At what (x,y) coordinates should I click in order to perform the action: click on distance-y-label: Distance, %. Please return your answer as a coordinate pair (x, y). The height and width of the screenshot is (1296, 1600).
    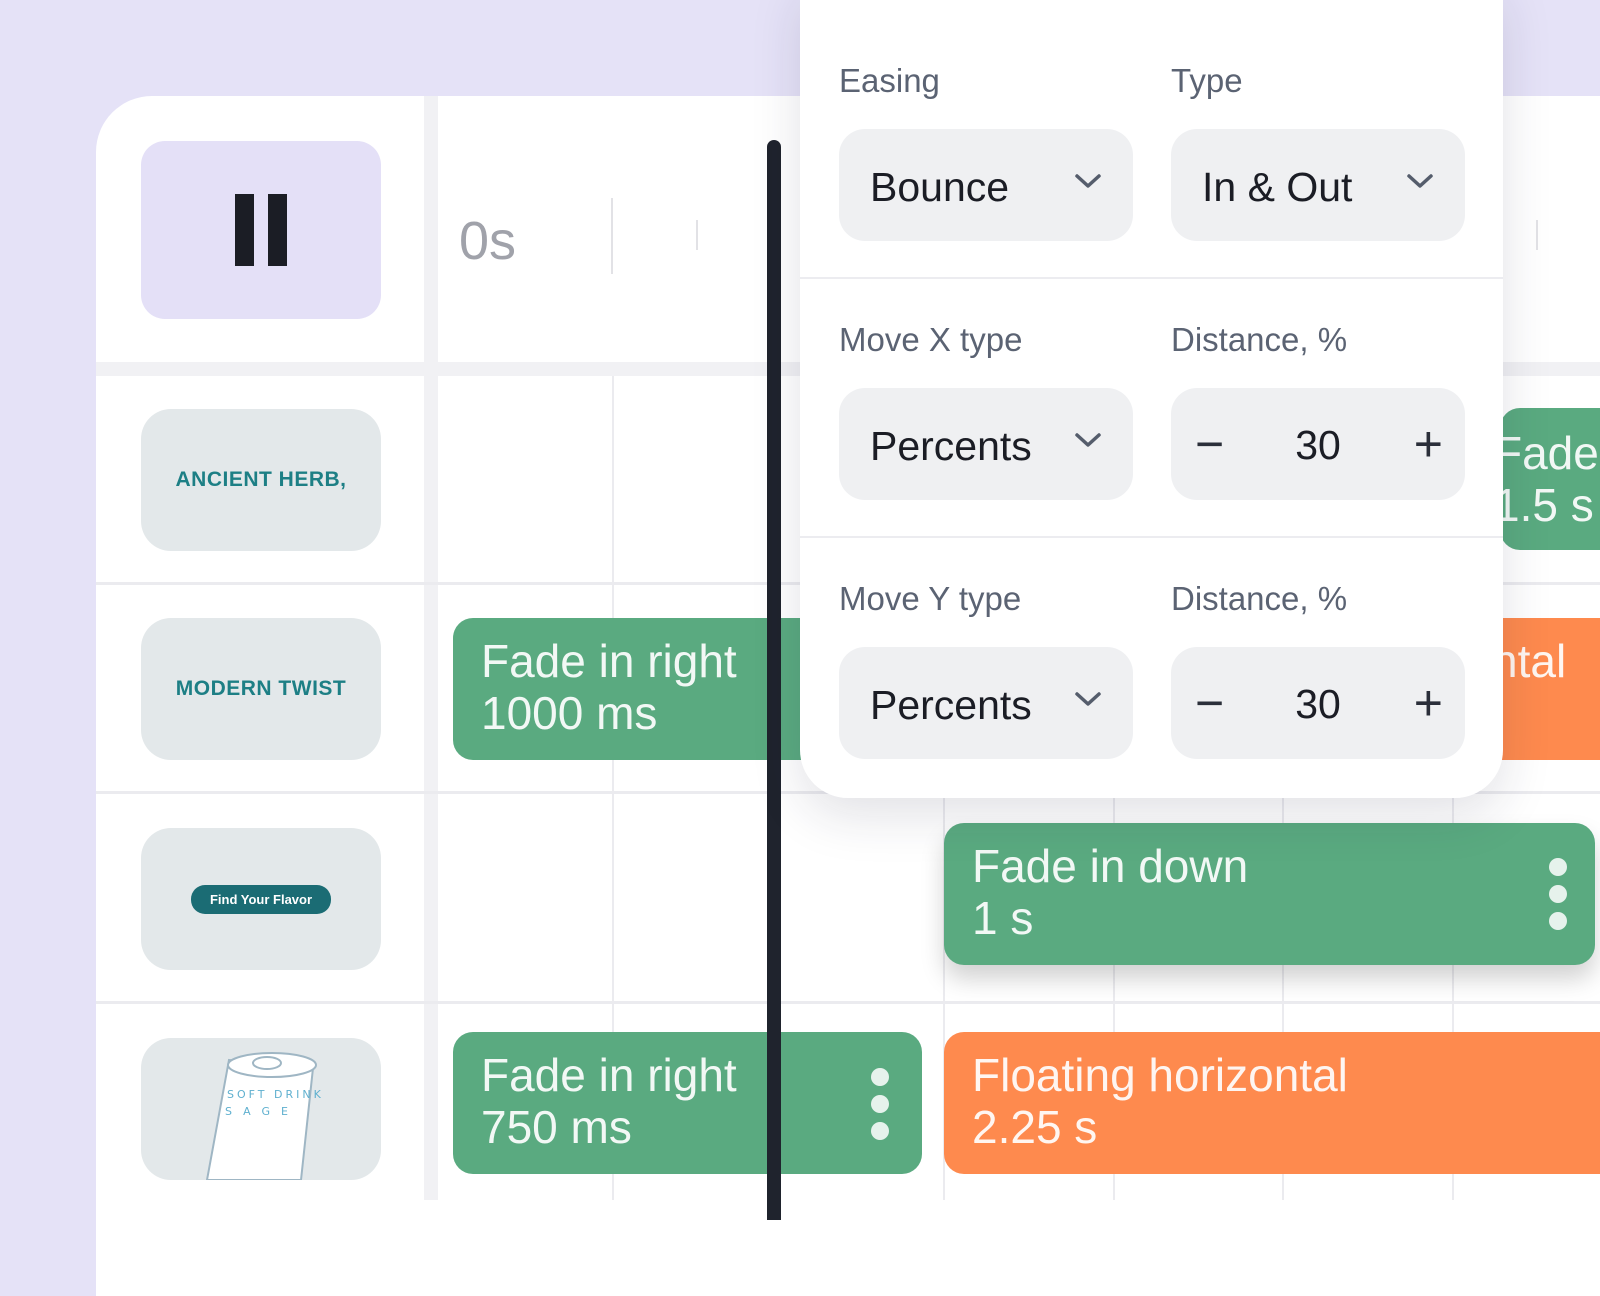
    Looking at the image, I should click on (1259, 598).